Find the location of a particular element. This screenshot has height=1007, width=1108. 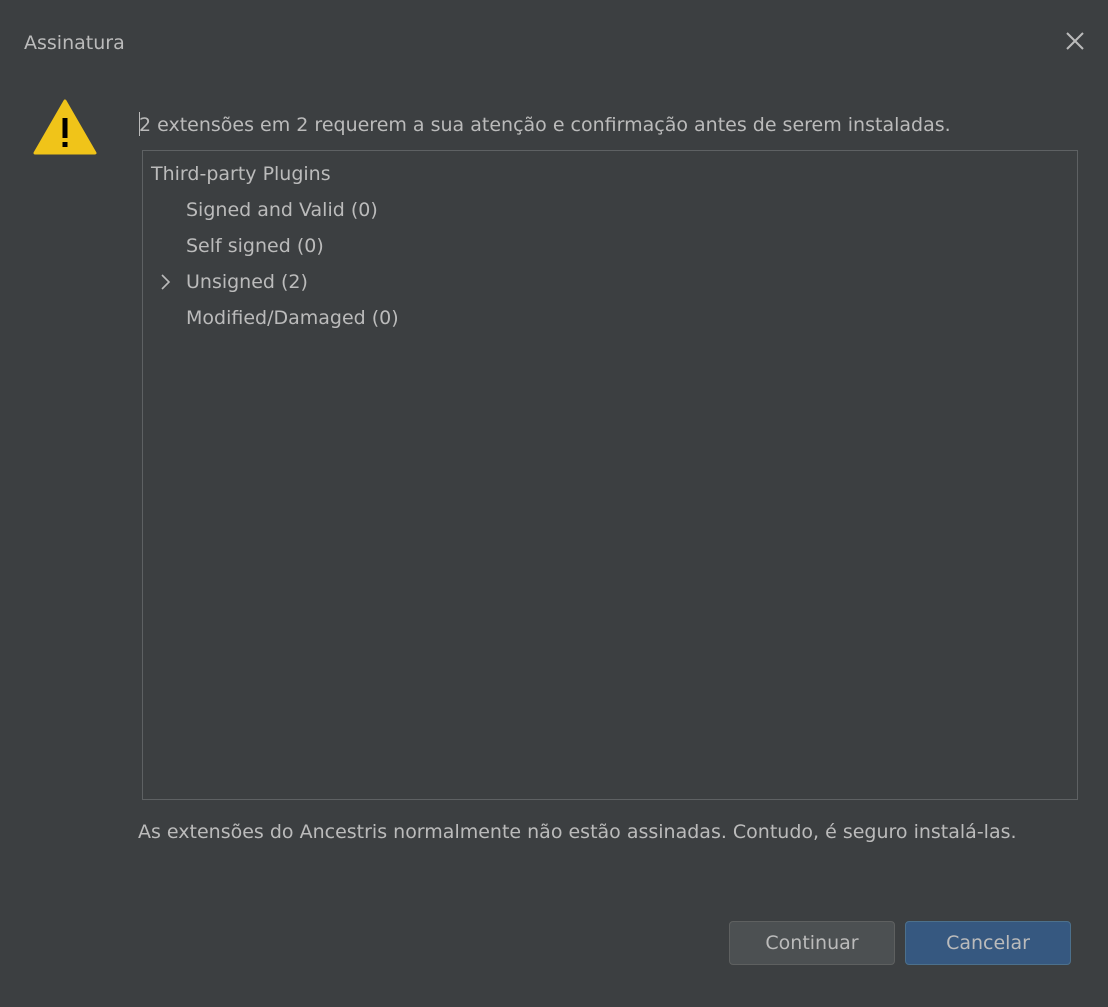

close-icon is located at coordinates (1075, 41).